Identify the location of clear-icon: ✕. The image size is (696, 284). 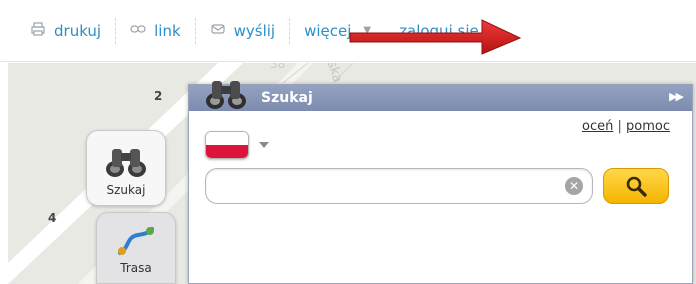
(574, 186).